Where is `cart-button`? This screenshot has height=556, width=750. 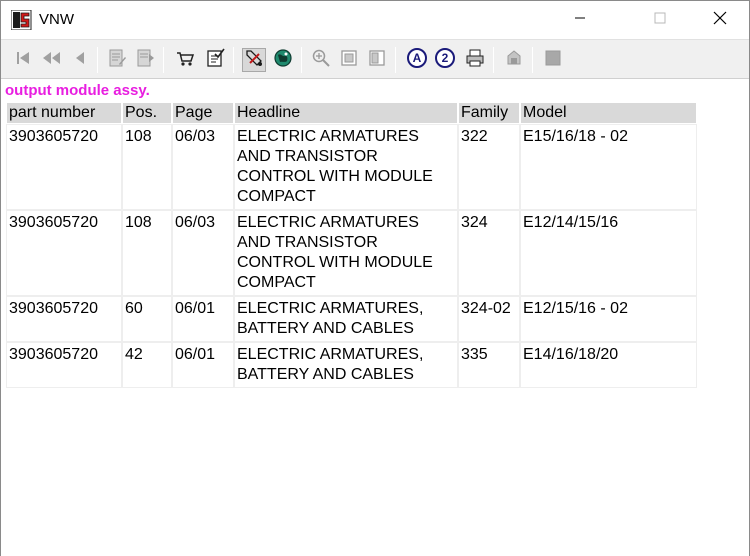 cart-button is located at coordinates (185, 60).